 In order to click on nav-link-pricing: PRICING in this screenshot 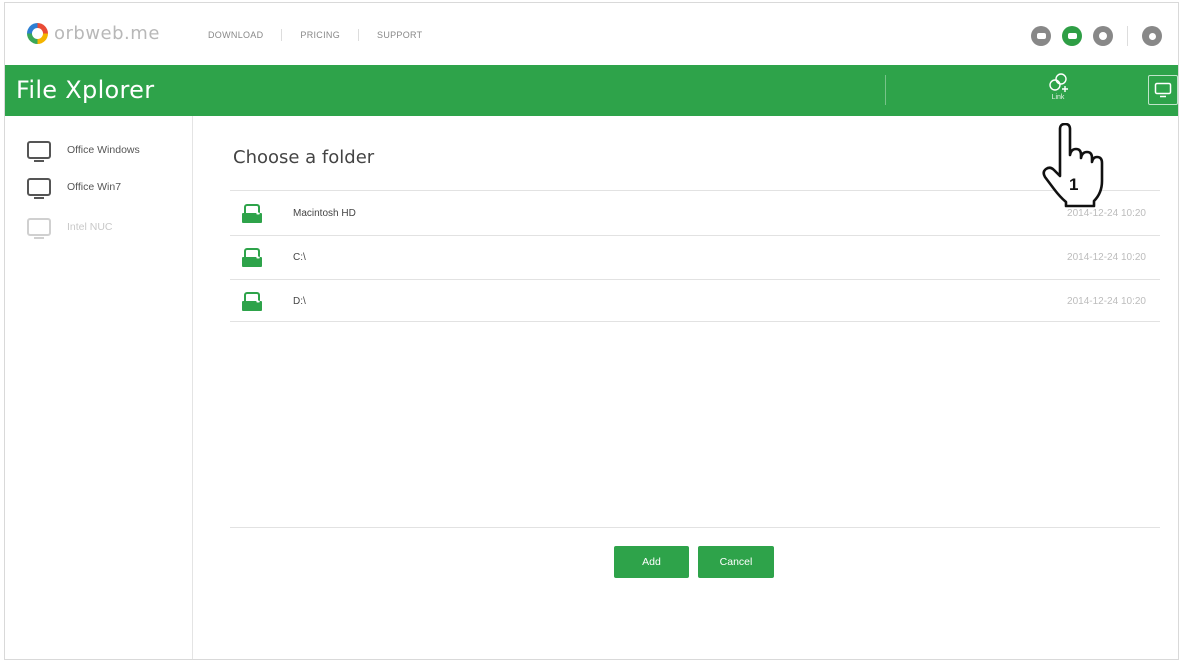, I will do `click(320, 35)`.